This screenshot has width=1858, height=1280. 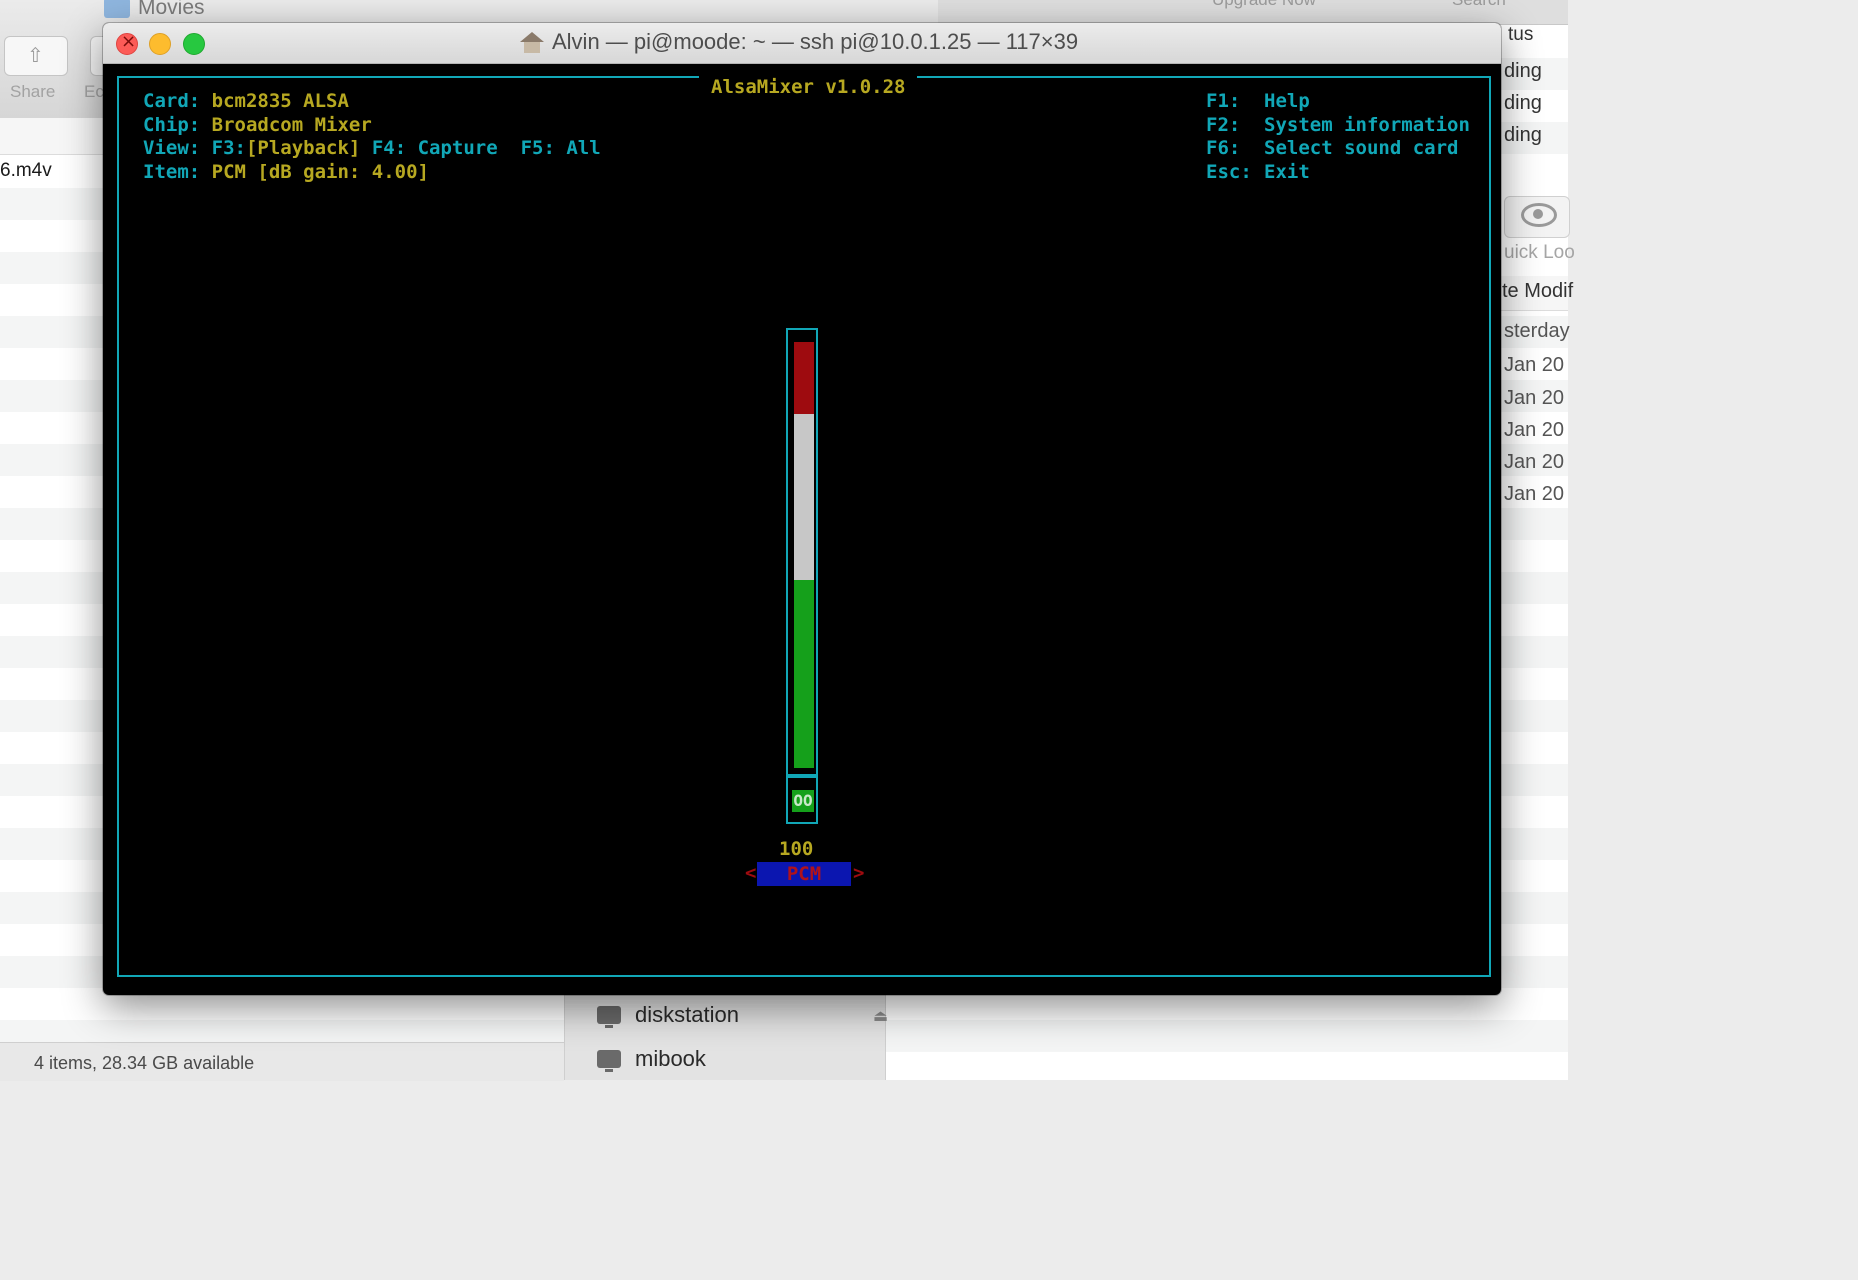 I want to click on help-f2: F2: System information, so click(x=1338, y=125).